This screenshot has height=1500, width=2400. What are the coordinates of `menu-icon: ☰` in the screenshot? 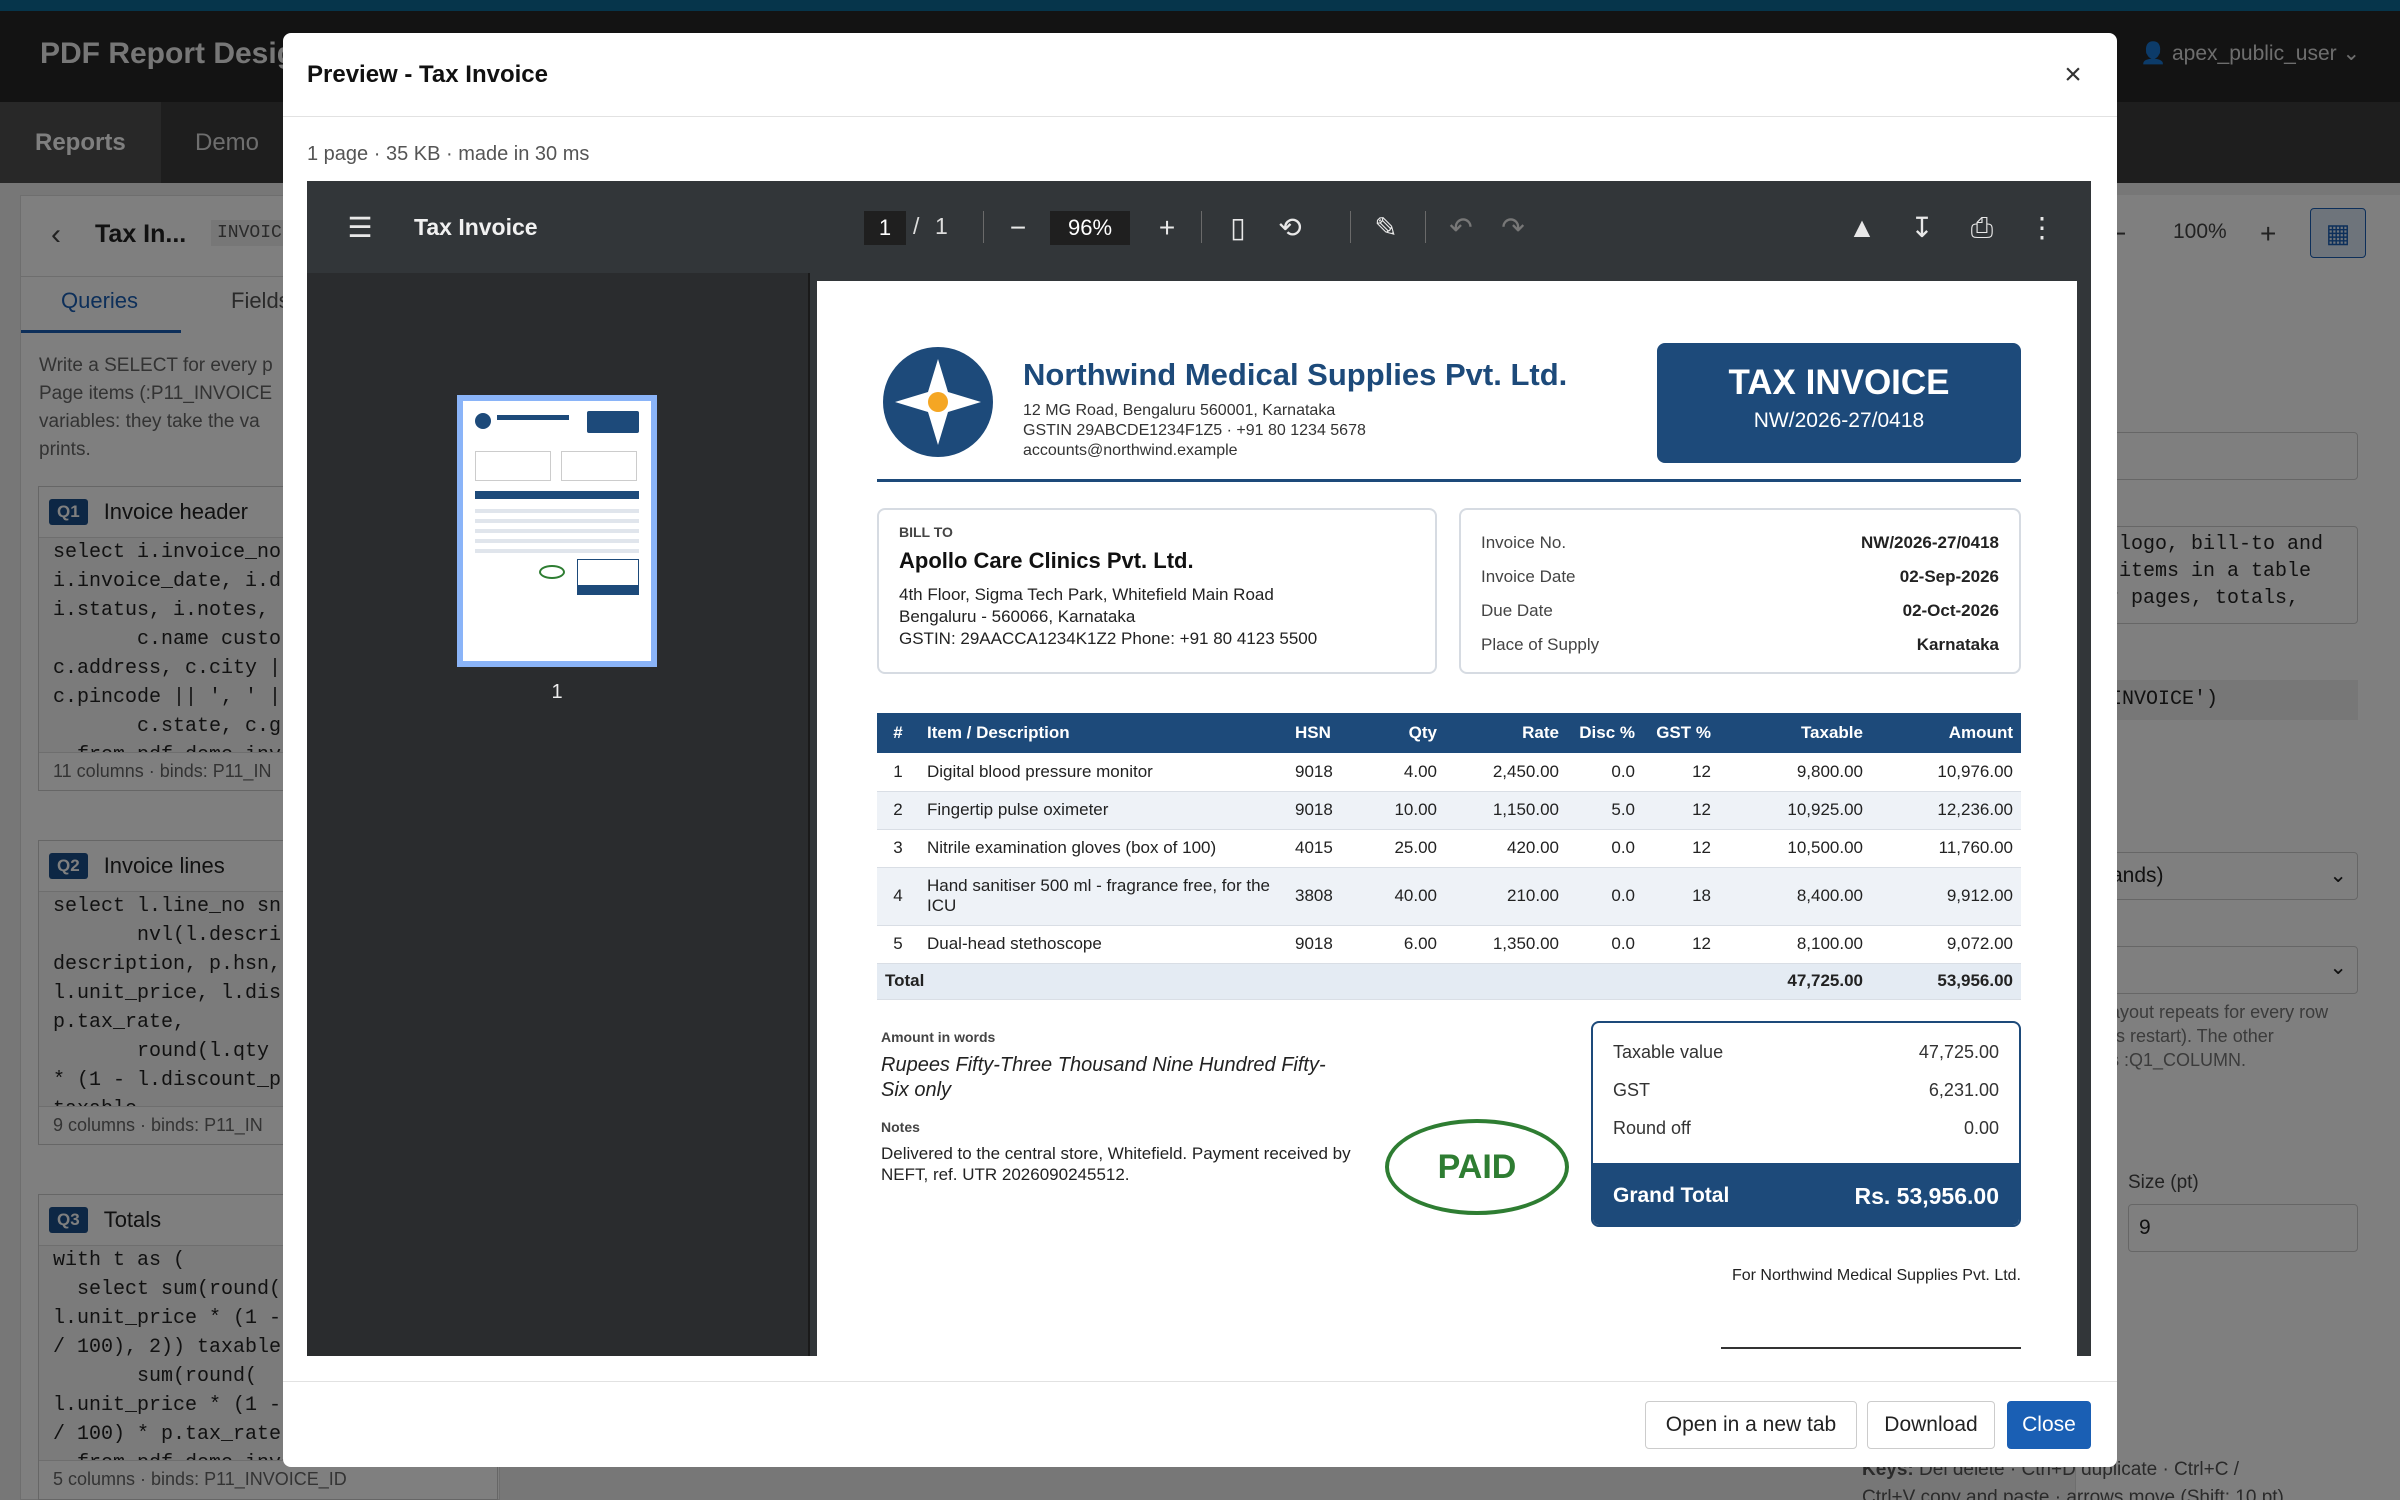 It's located at (360, 228).